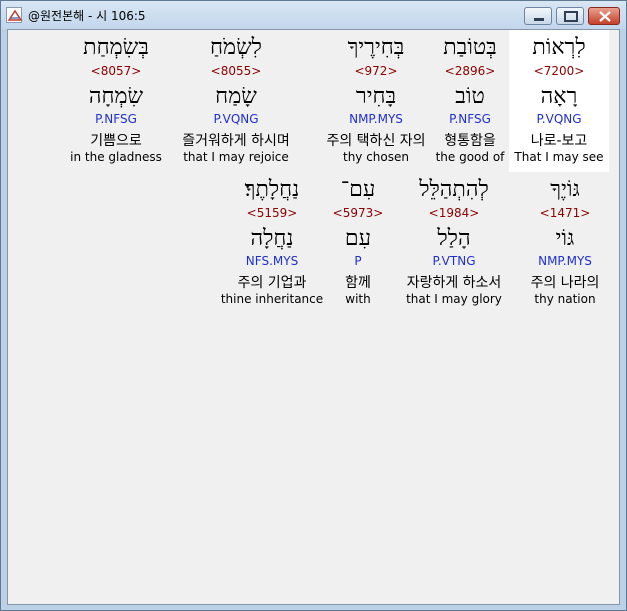  What do you see at coordinates (272, 238) in the screenshot?
I see `hebrew-root: נַחֲלָה` at bounding box center [272, 238].